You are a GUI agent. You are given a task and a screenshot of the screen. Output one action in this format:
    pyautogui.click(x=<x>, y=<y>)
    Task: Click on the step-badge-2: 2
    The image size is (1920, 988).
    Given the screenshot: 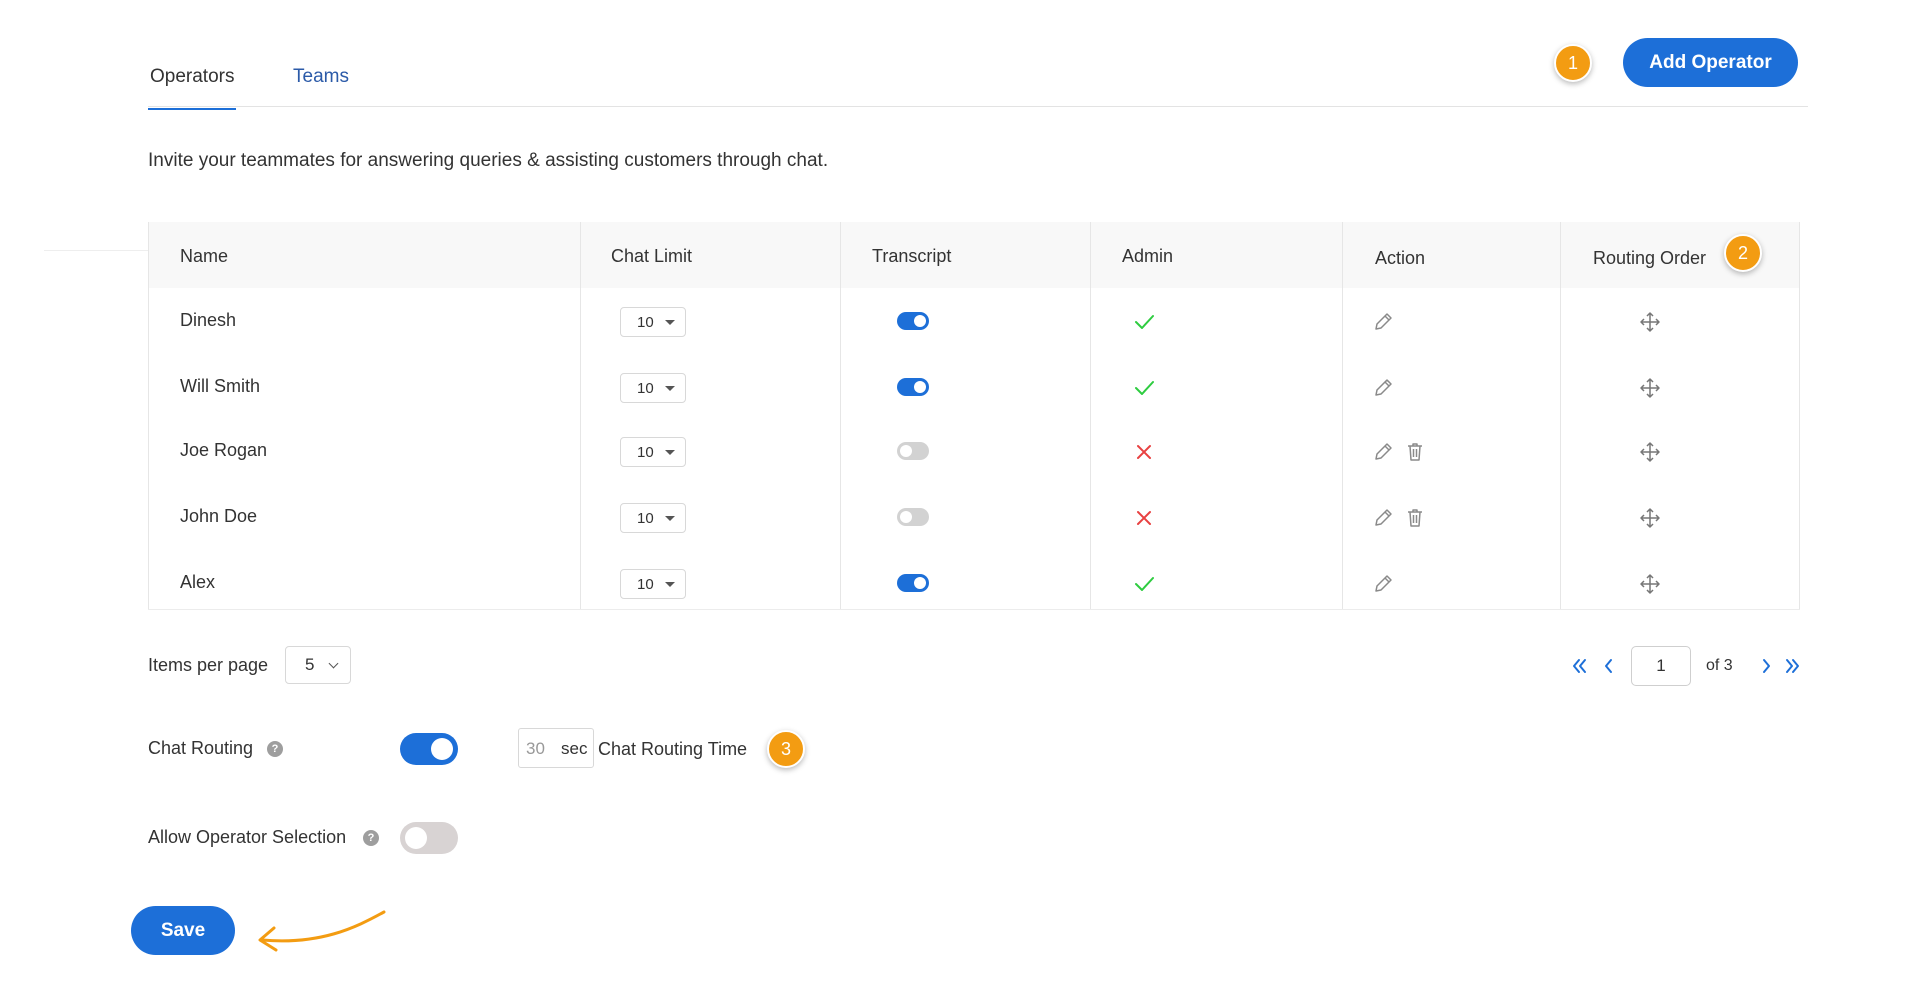 What is the action you would take?
    pyautogui.click(x=1743, y=253)
    